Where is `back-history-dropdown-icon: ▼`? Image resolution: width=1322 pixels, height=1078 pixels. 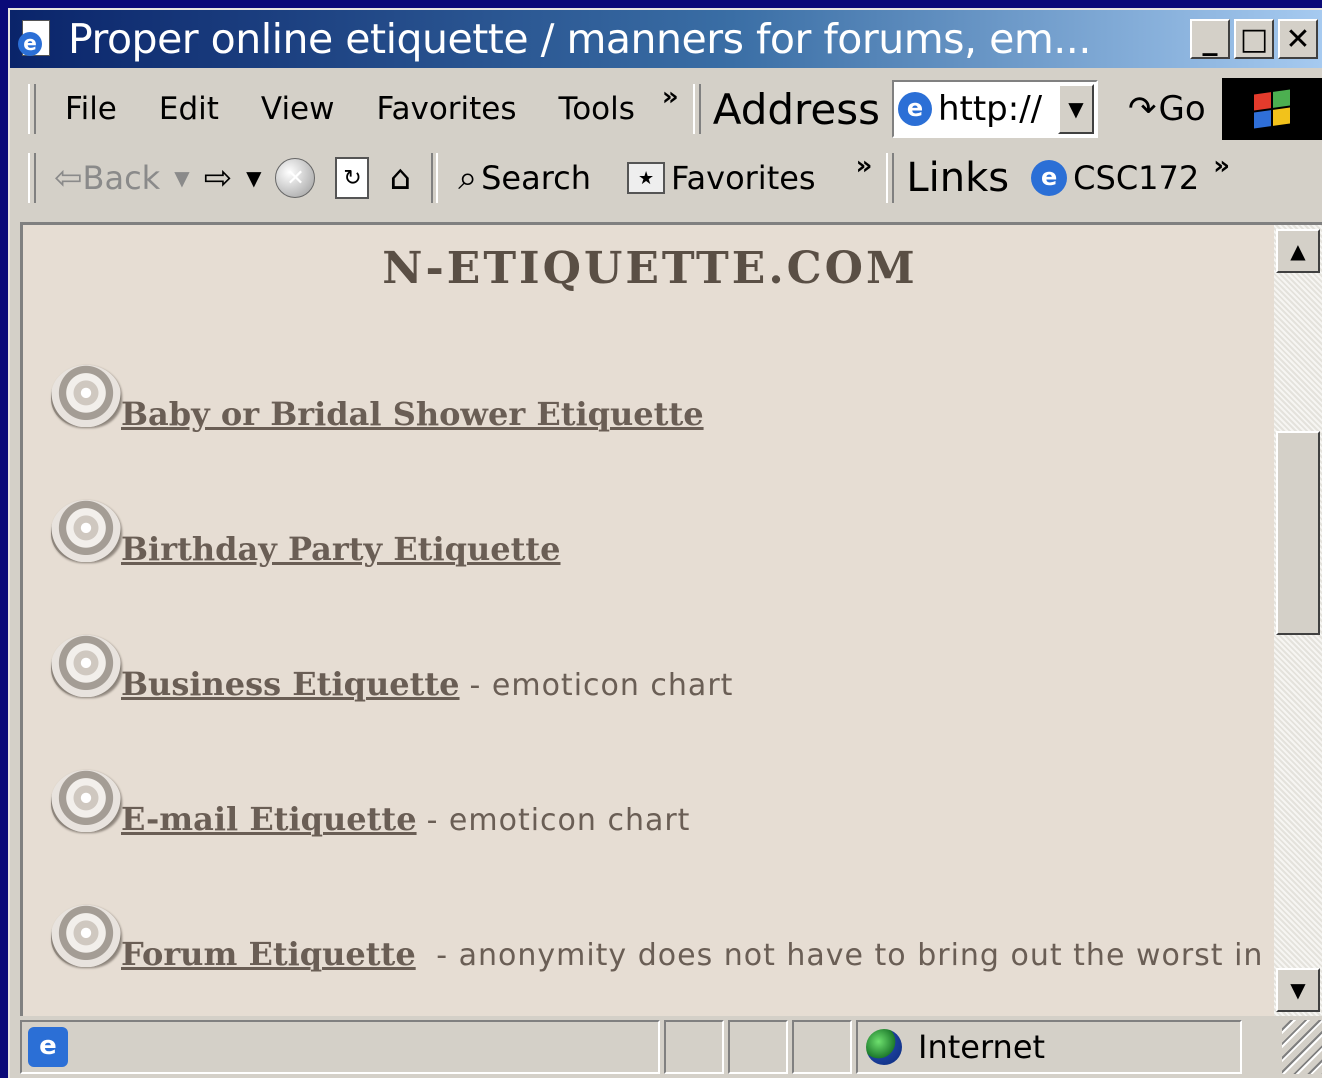 back-history-dropdown-icon: ▼ is located at coordinates (181, 178).